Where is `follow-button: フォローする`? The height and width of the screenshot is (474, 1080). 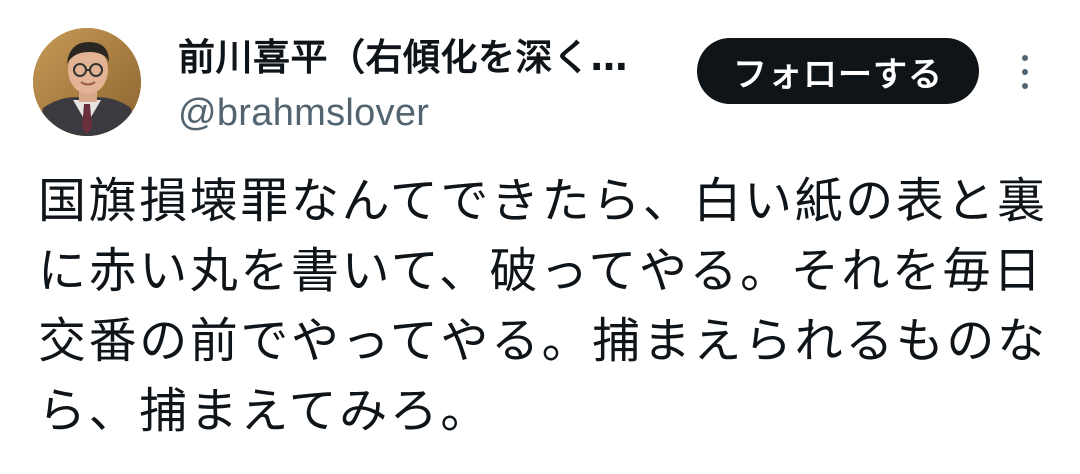 follow-button: フォローする is located at coordinates (838, 71).